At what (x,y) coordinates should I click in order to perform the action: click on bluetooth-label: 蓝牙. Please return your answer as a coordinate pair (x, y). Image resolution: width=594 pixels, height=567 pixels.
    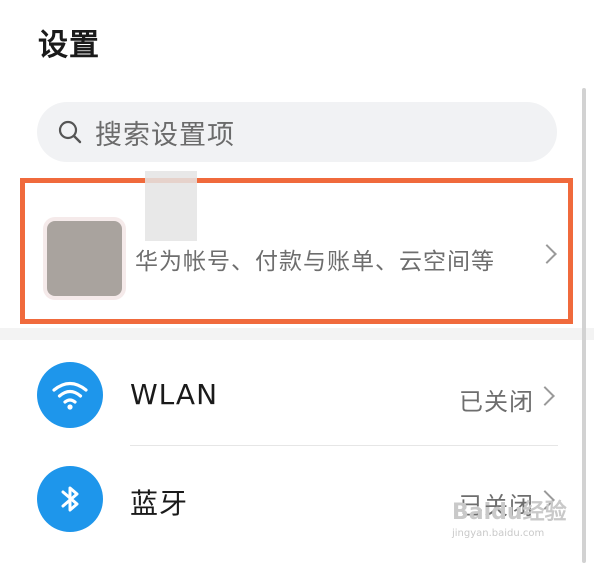
    Looking at the image, I should click on (159, 503).